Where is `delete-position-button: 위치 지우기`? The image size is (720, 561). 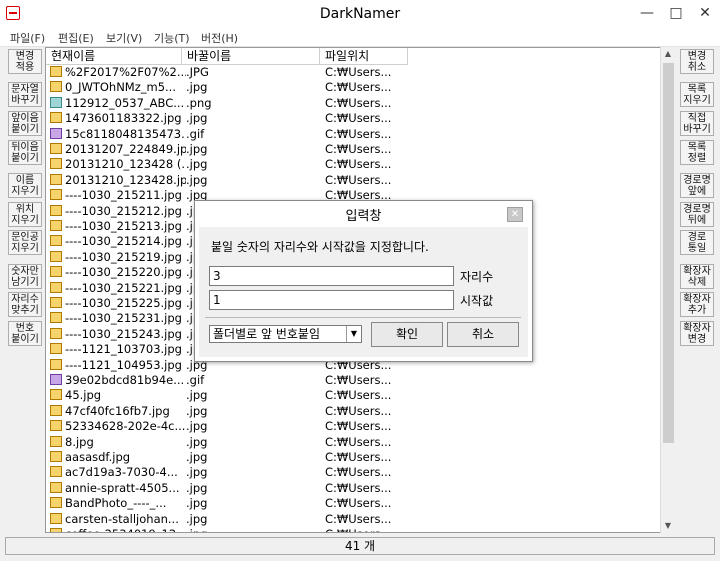
delete-position-button: 위치 지우기 is located at coordinates (25, 214).